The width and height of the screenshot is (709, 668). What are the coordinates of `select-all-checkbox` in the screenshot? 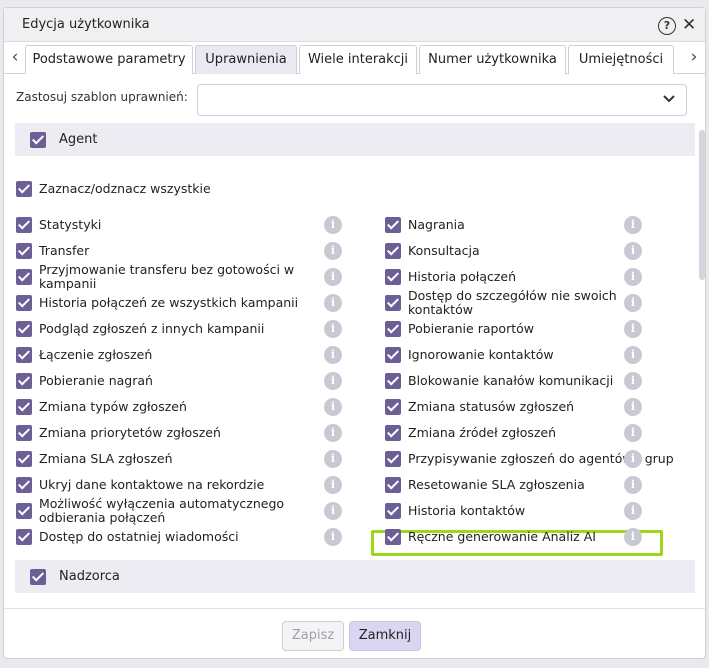 It's located at (24, 189).